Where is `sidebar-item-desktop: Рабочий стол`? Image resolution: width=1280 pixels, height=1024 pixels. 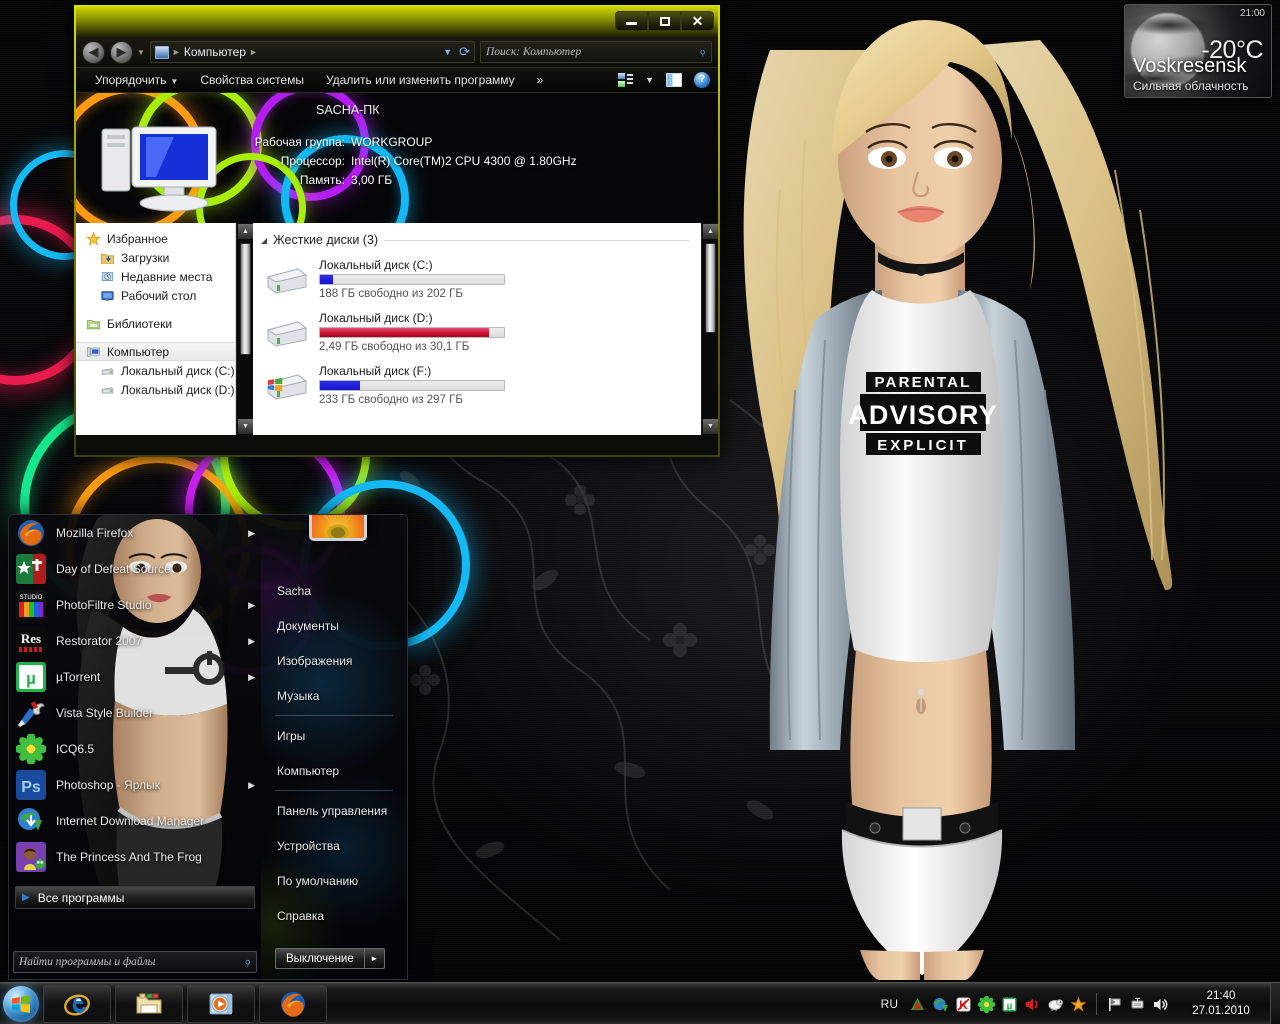 sidebar-item-desktop: Рабочий стол is located at coordinates (155, 295).